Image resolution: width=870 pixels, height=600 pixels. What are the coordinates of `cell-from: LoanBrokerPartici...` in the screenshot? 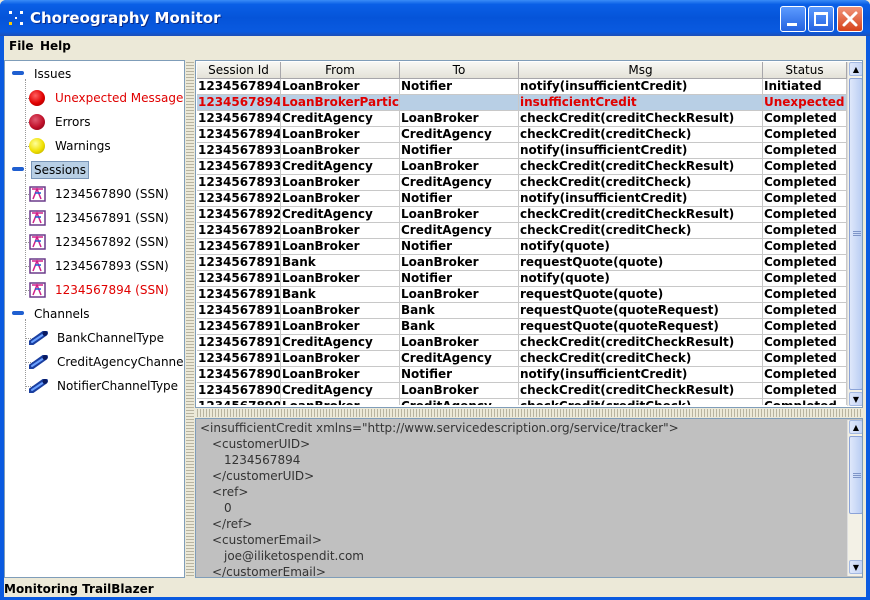 It's located at (341, 103).